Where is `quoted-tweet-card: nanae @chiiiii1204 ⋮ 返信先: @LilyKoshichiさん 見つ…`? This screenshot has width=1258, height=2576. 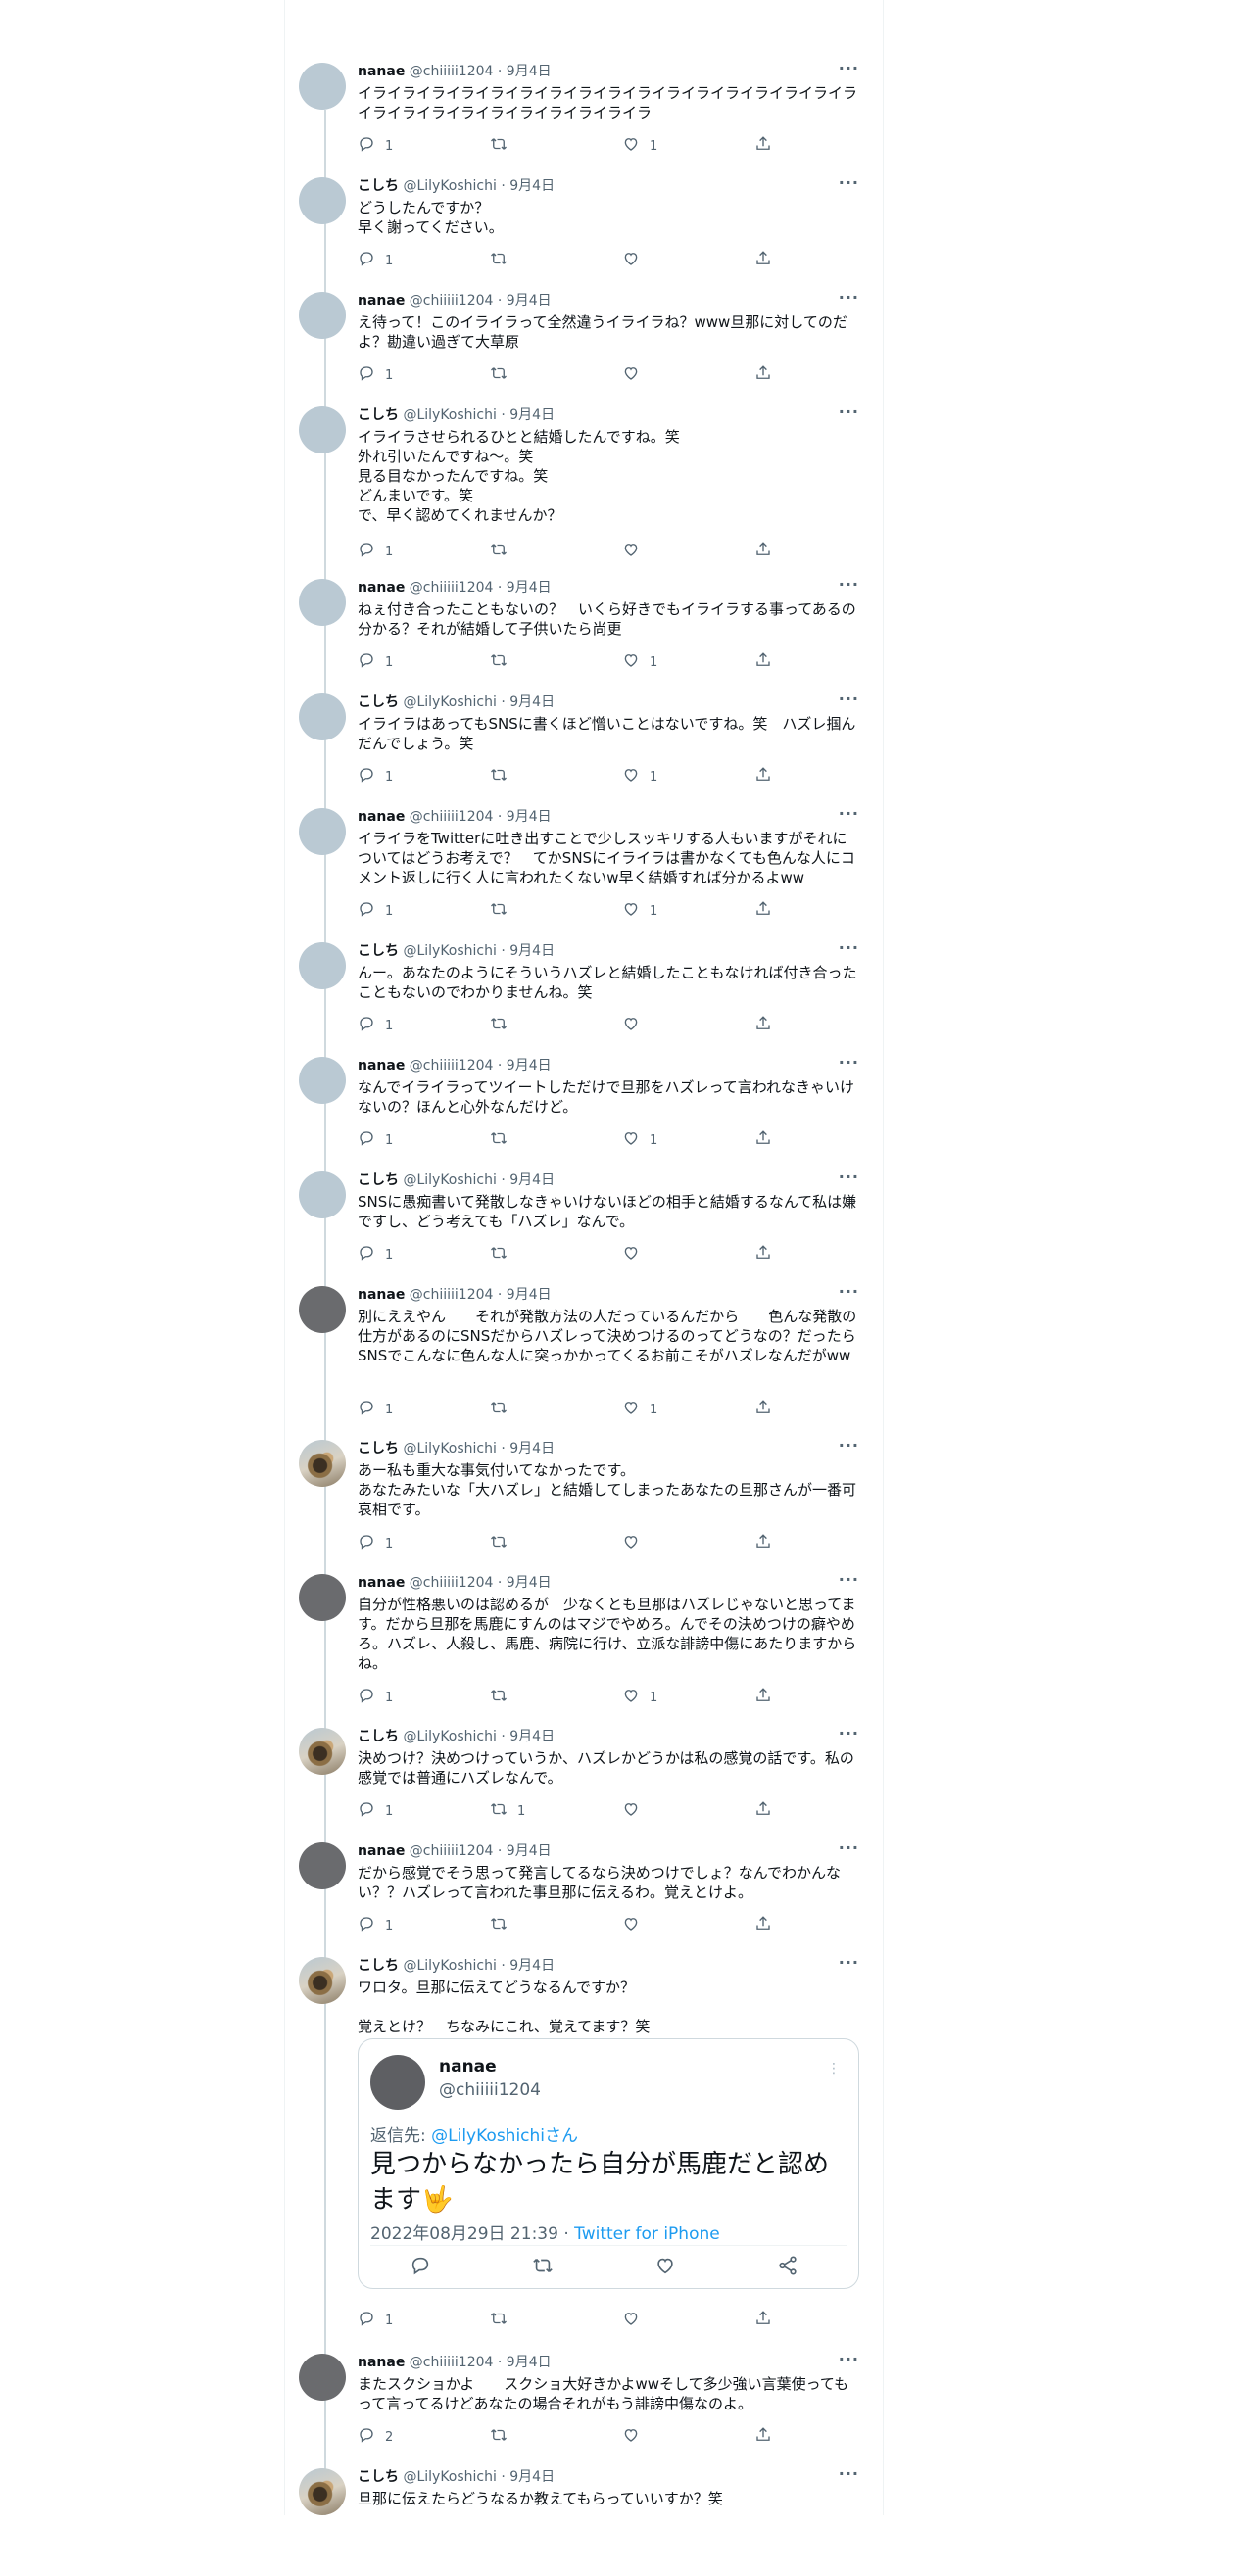 quoted-tweet-card: nanae @chiiiii1204 ⋮ 返信先: @LilyKoshichiさん 見つ… is located at coordinates (608, 2163).